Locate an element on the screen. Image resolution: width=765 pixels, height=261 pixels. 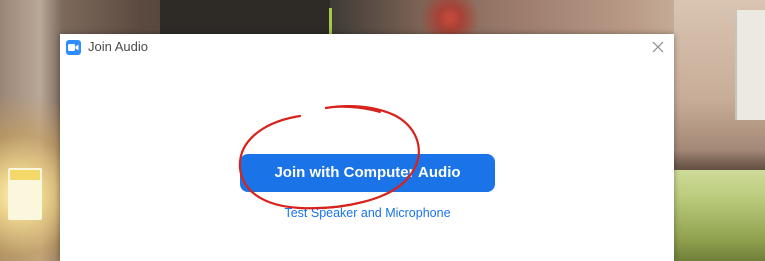
background-dark-region is located at coordinates (245, 17).